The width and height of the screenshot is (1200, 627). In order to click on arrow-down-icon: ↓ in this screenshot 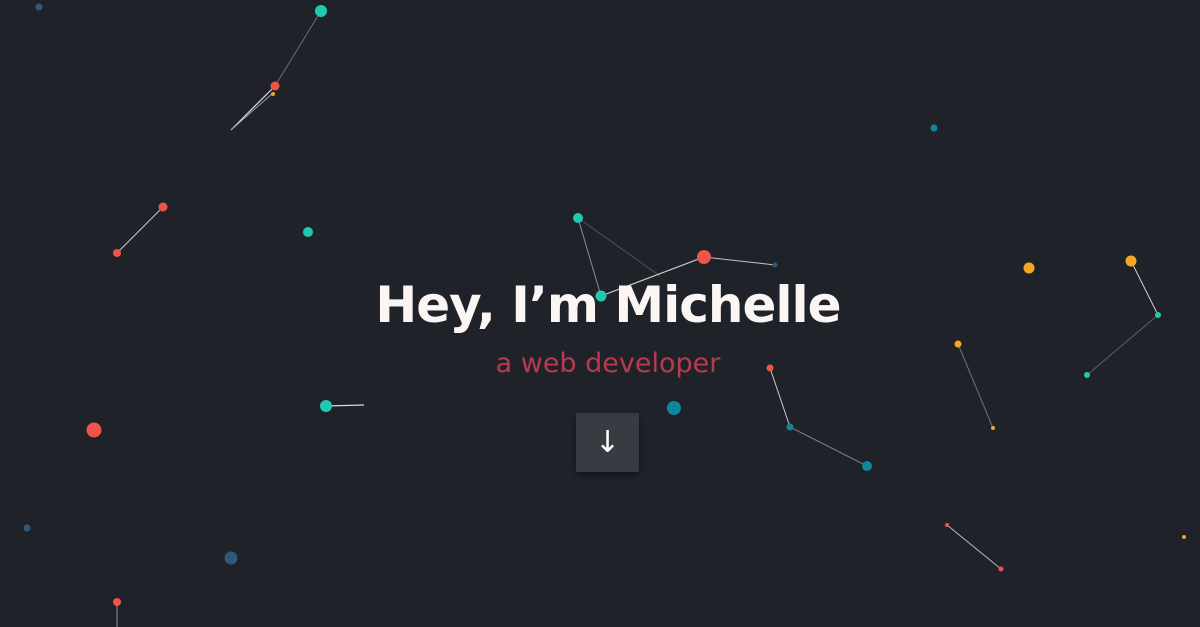, I will do `click(607, 442)`.